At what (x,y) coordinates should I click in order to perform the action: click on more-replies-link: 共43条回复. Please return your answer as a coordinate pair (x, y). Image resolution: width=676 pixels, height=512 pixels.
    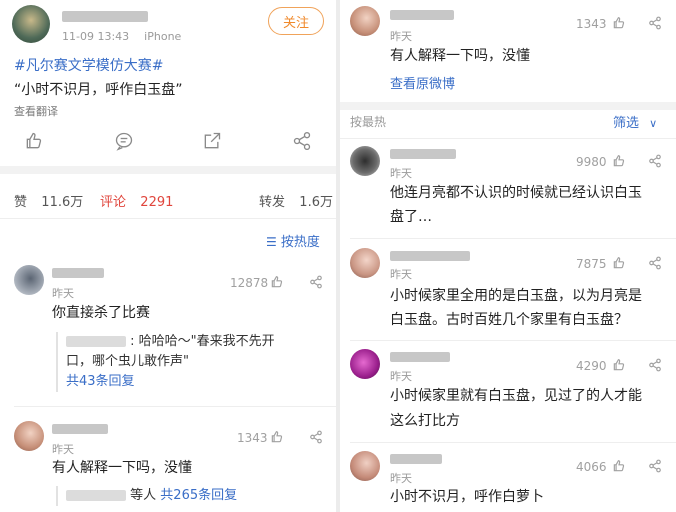
    Looking at the image, I should click on (191, 382).